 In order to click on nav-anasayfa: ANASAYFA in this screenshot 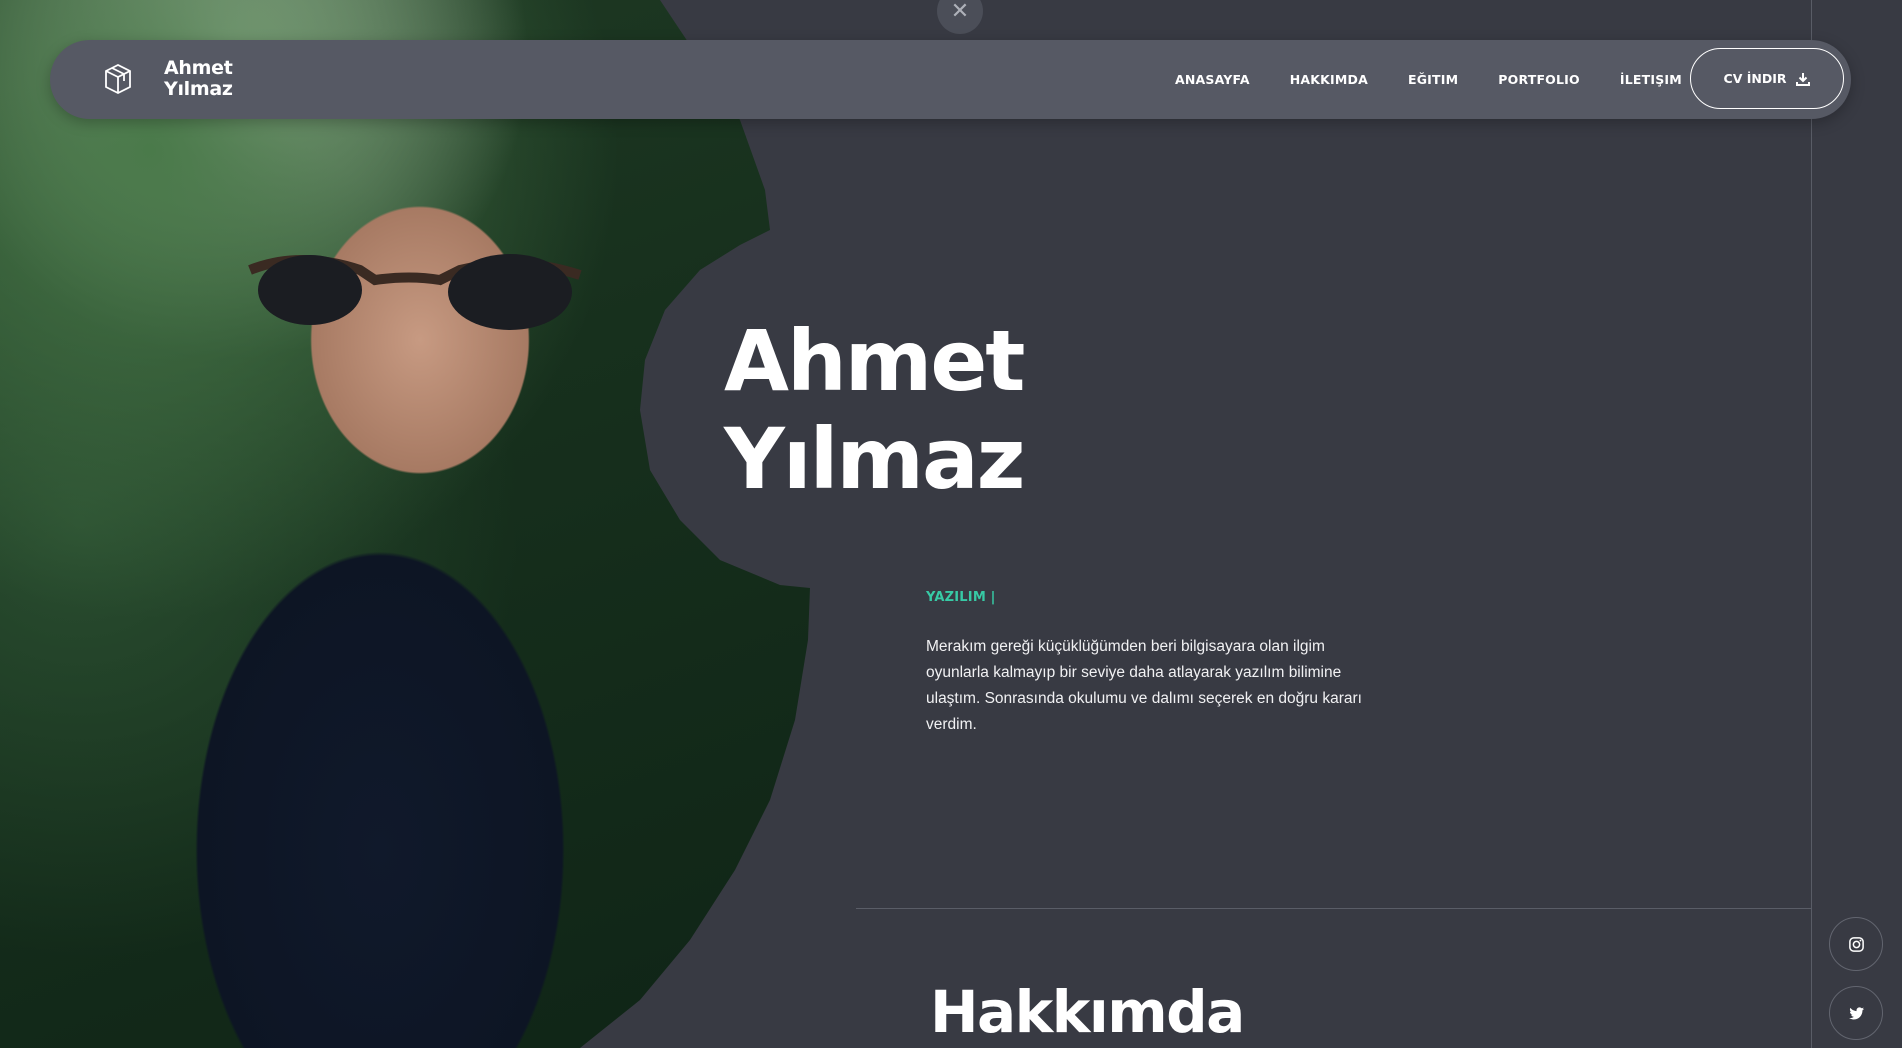, I will do `click(1212, 79)`.